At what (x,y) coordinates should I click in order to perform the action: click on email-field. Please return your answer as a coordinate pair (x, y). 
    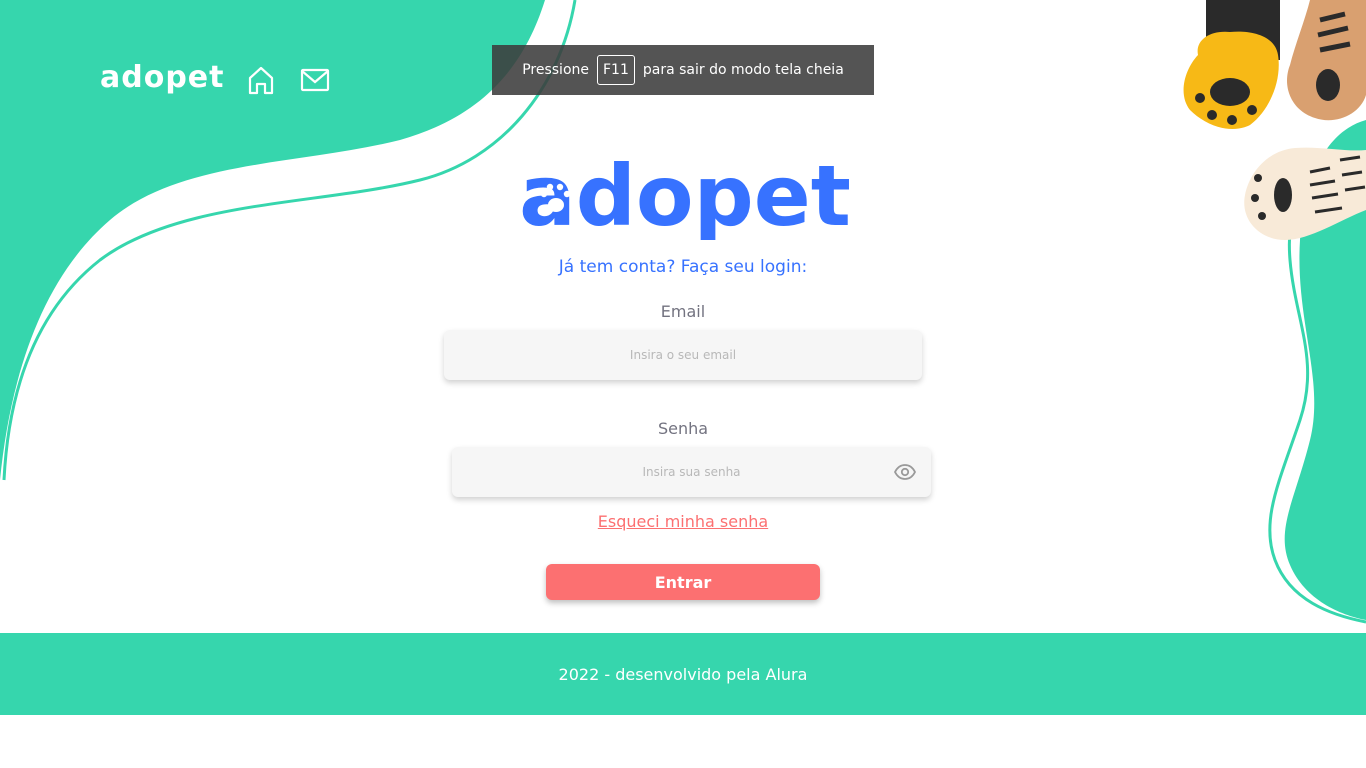
    Looking at the image, I should click on (683, 355).